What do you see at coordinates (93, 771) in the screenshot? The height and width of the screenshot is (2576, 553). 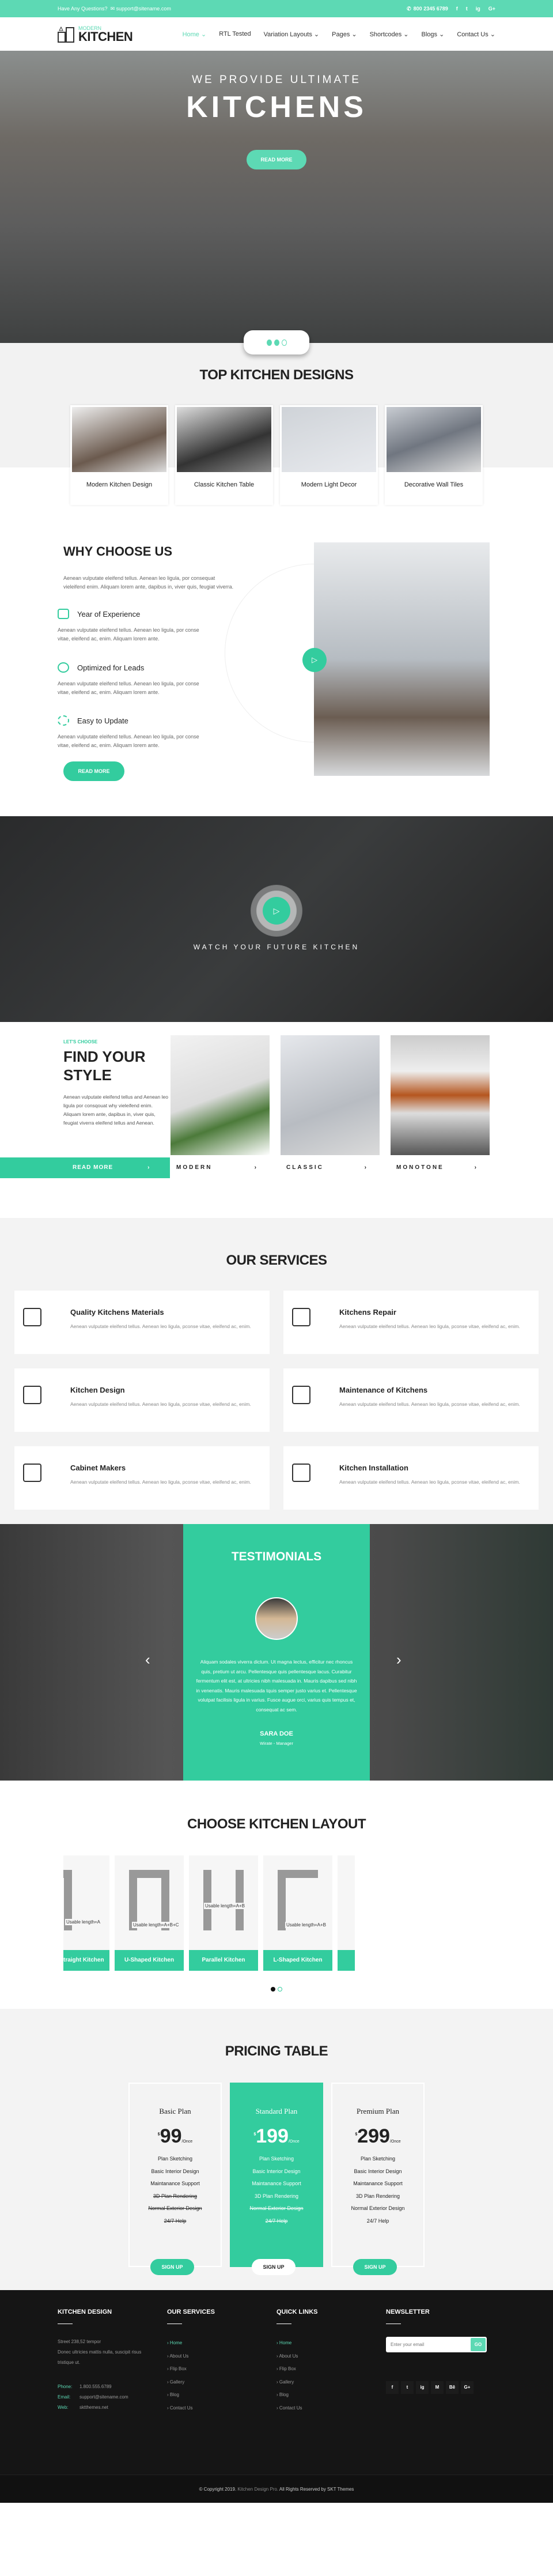 I see `why-read-more-button: READ MORE` at bounding box center [93, 771].